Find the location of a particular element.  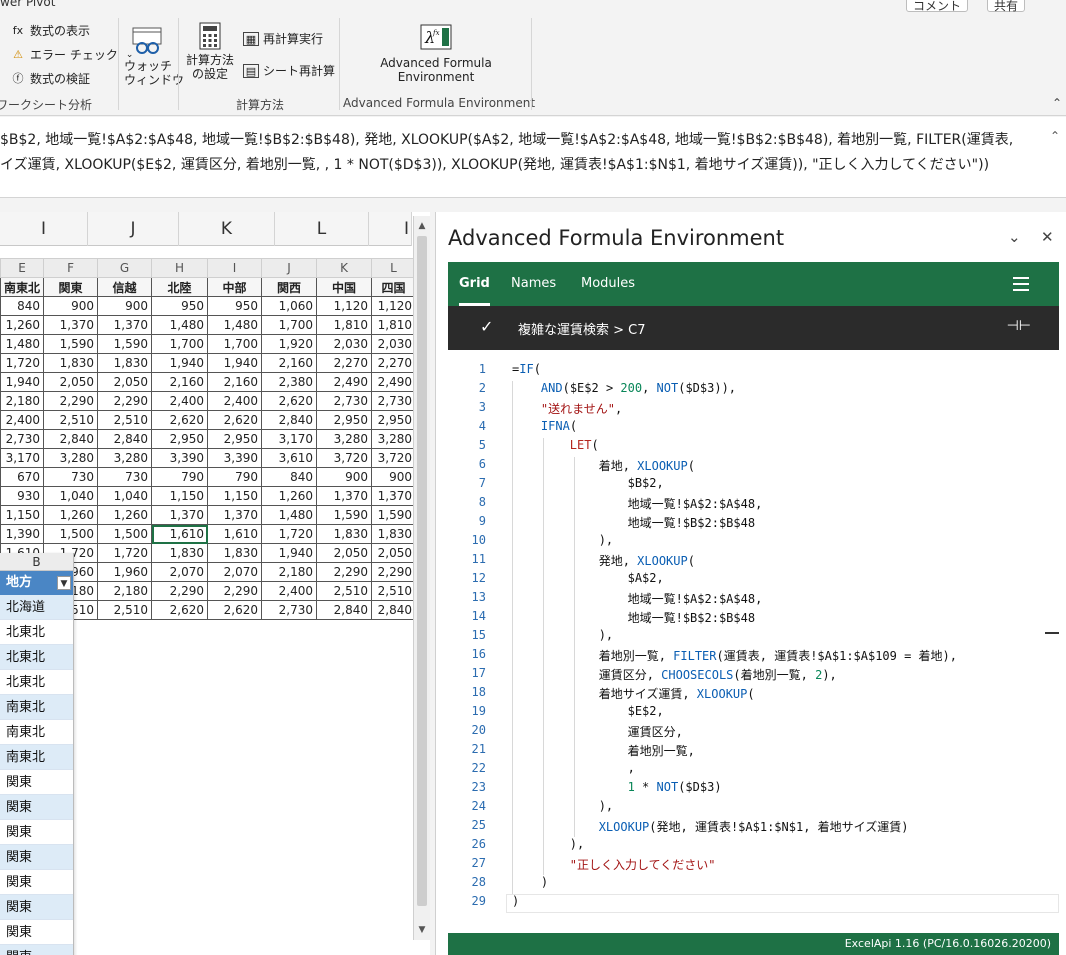

table-cell: 1,040 is located at coordinates (71, 496).